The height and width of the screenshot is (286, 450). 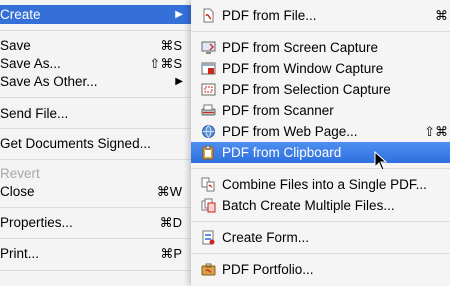 I want to click on menu-item-save-as-other: Save As Other... ▶, so click(x=96, y=81).